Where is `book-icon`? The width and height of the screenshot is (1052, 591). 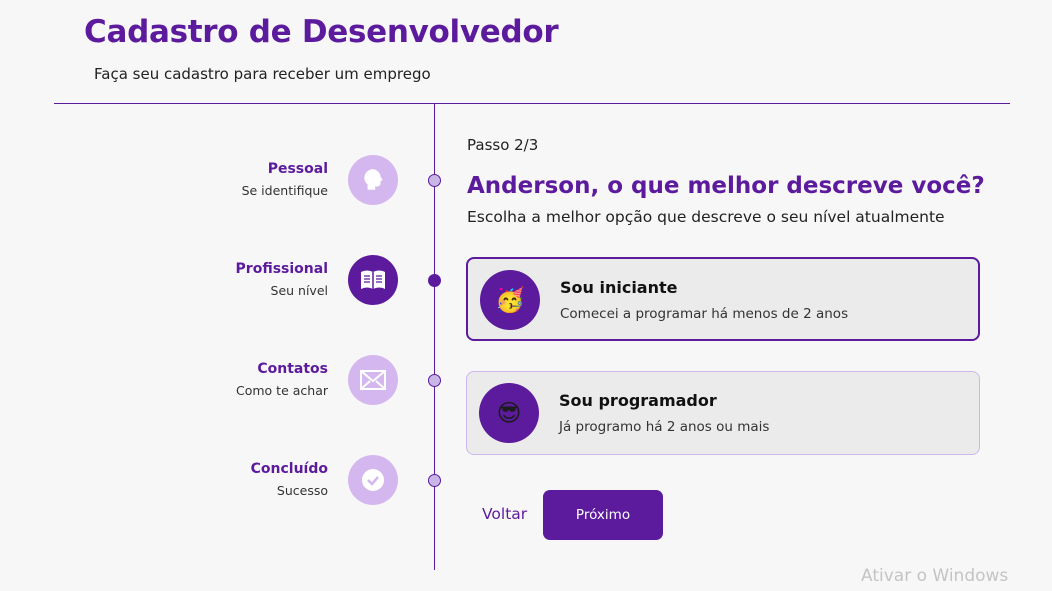
book-icon is located at coordinates (373, 280).